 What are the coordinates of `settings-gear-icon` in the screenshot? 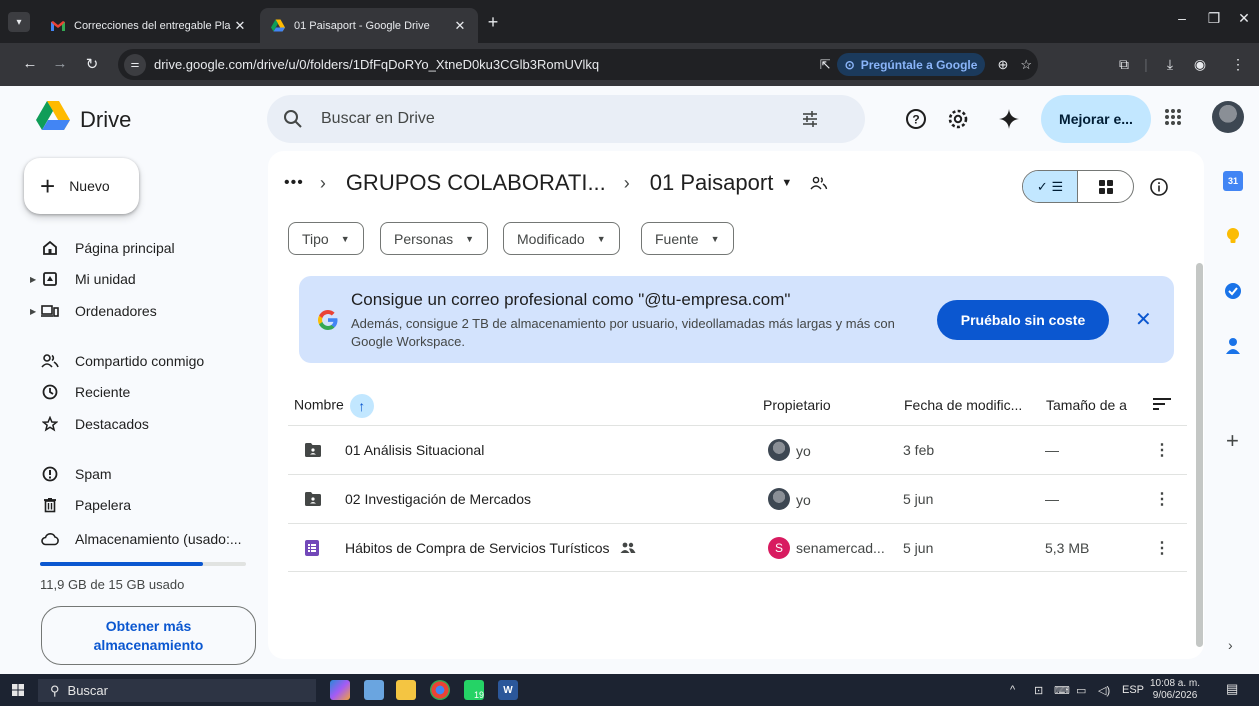 It's located at (958, 119).